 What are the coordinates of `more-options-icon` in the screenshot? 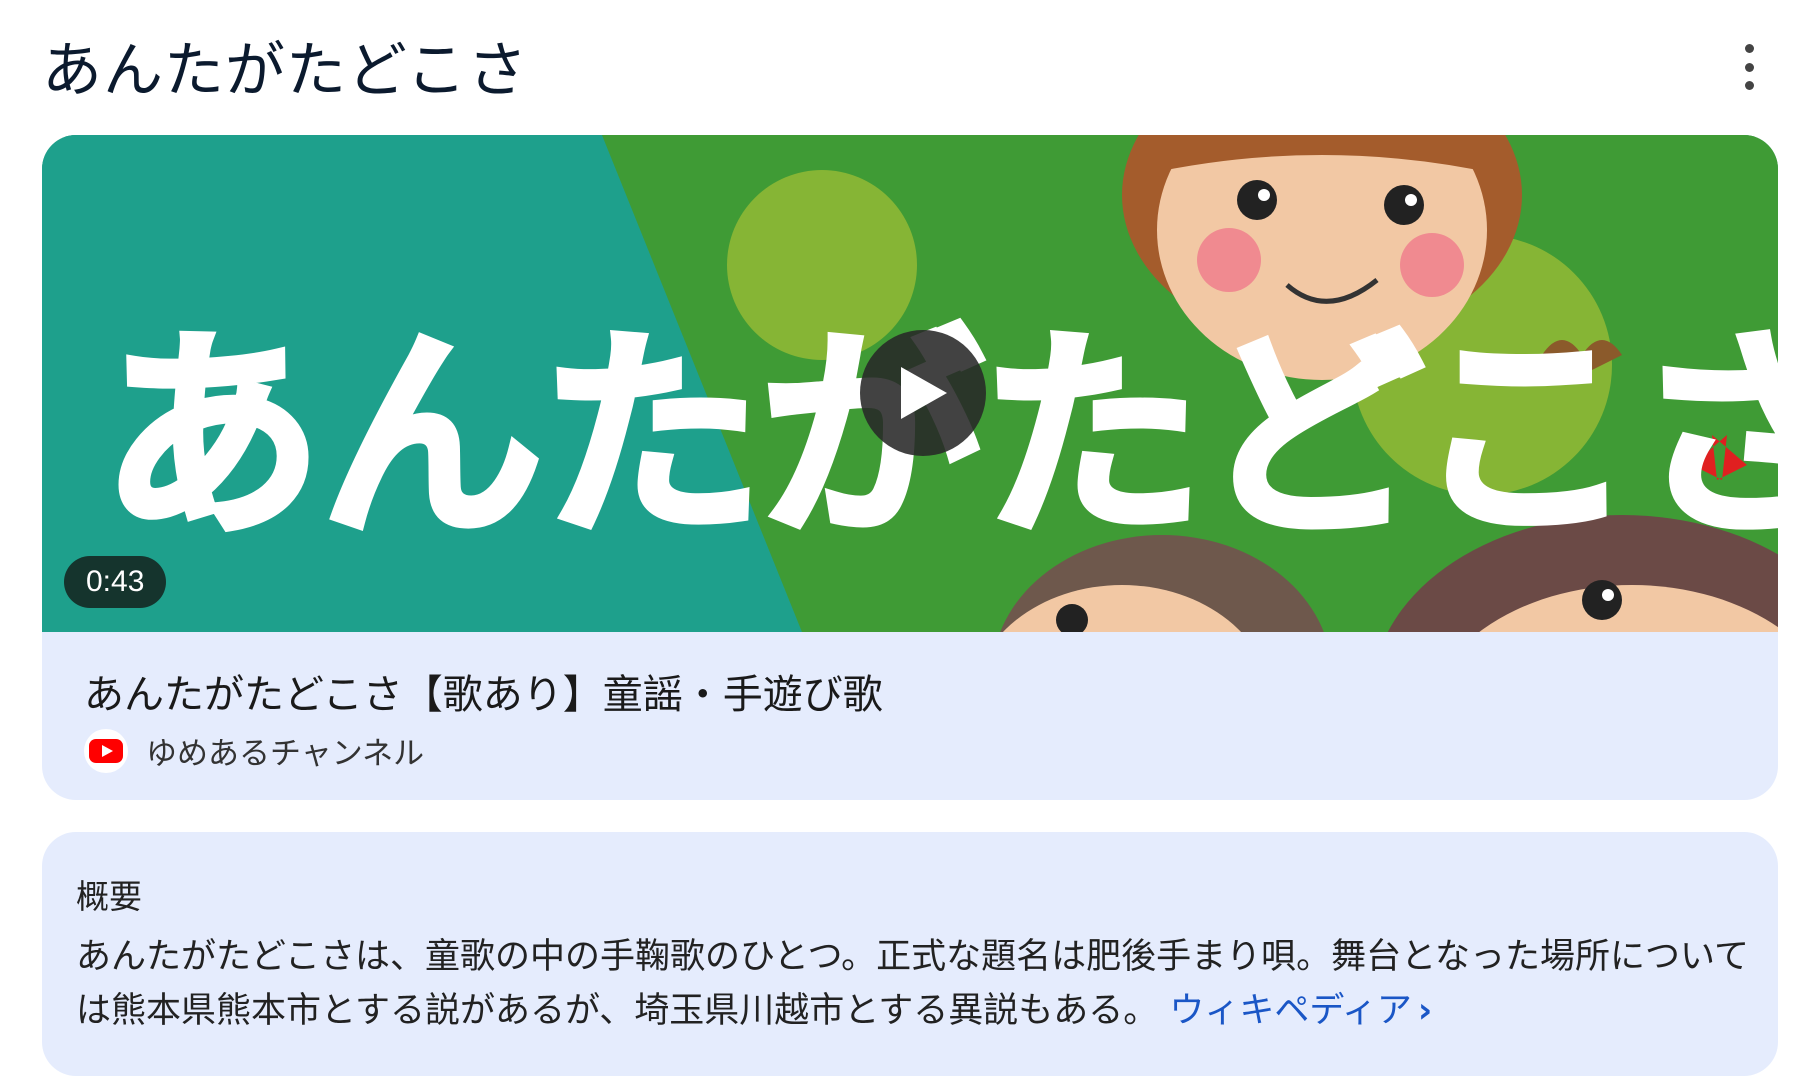 It's located at (1749, 67).